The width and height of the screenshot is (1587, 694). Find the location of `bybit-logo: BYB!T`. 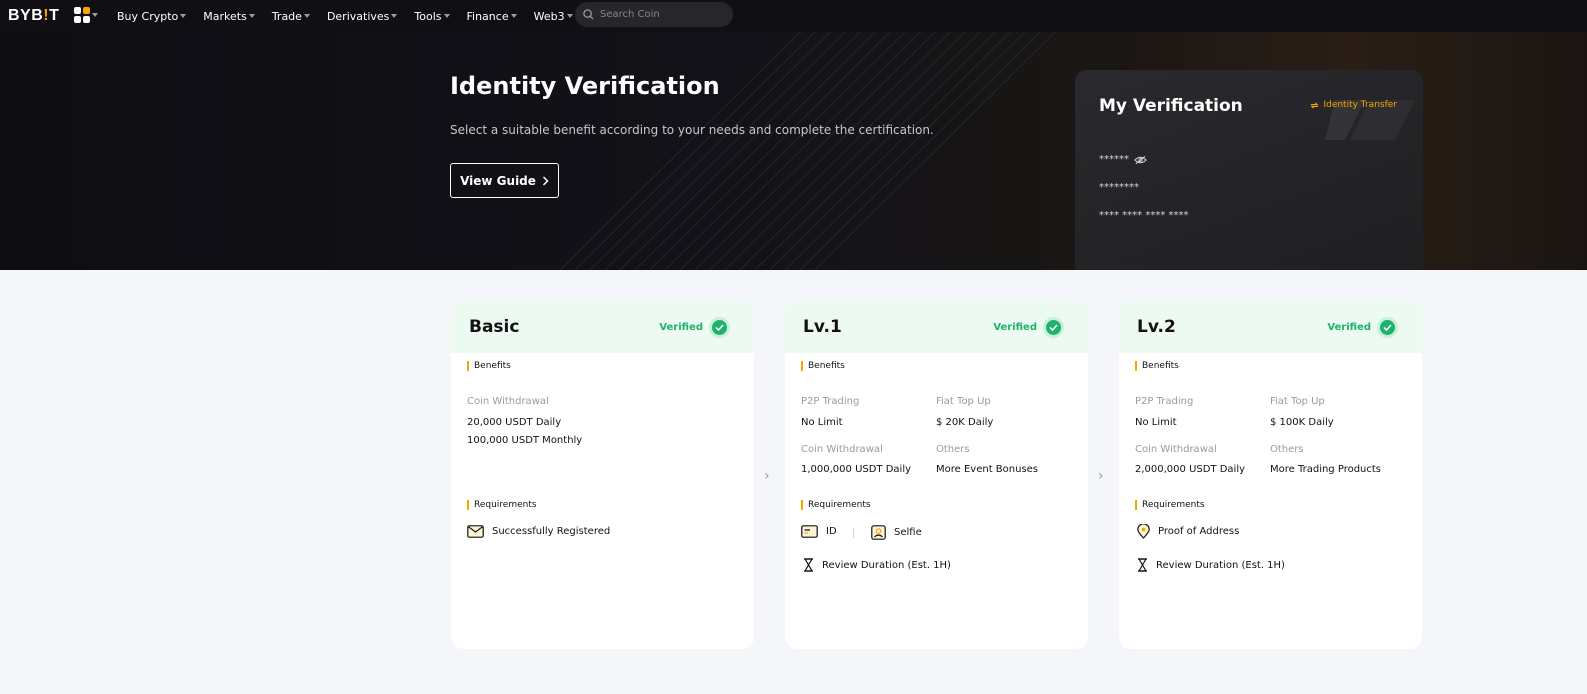

bybit-logo: BYB!T is located at coordinates (33, 16).